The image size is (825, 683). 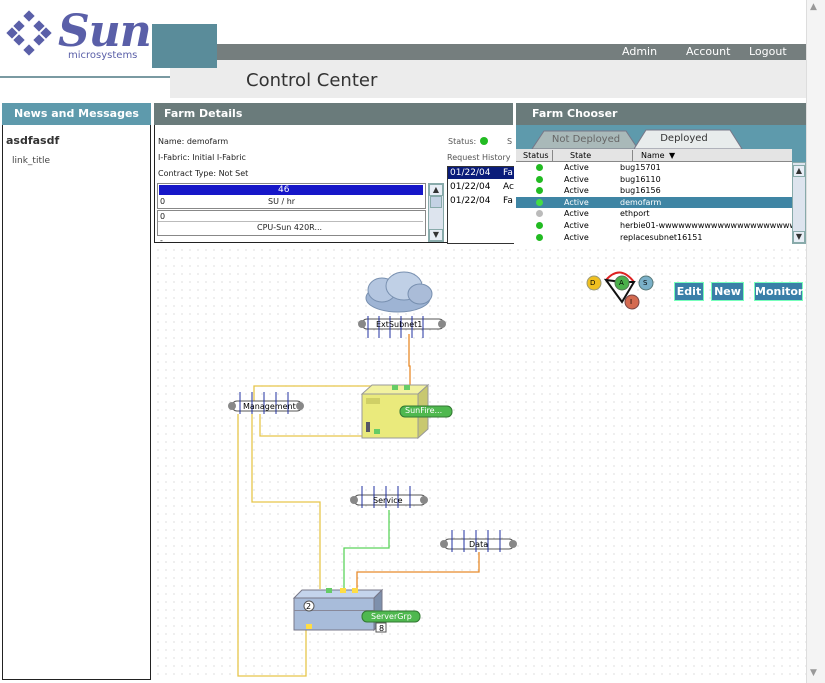 I want to click on farm-details-header: Farm Details, so click(x=333, y=114).